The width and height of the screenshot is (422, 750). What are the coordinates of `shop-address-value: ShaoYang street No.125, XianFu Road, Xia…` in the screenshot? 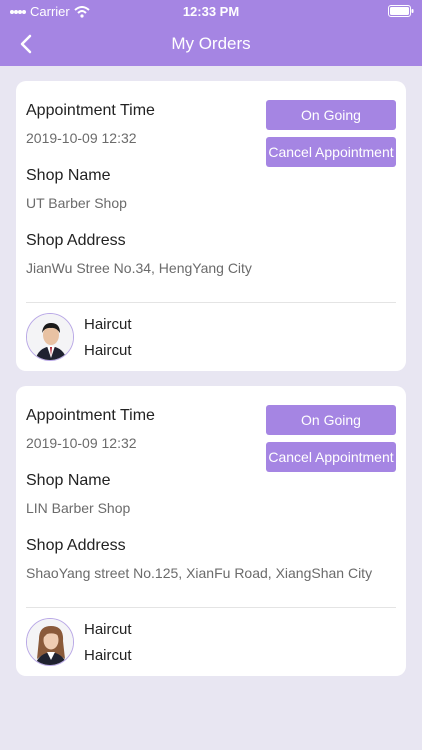 It's located at (199, 573).